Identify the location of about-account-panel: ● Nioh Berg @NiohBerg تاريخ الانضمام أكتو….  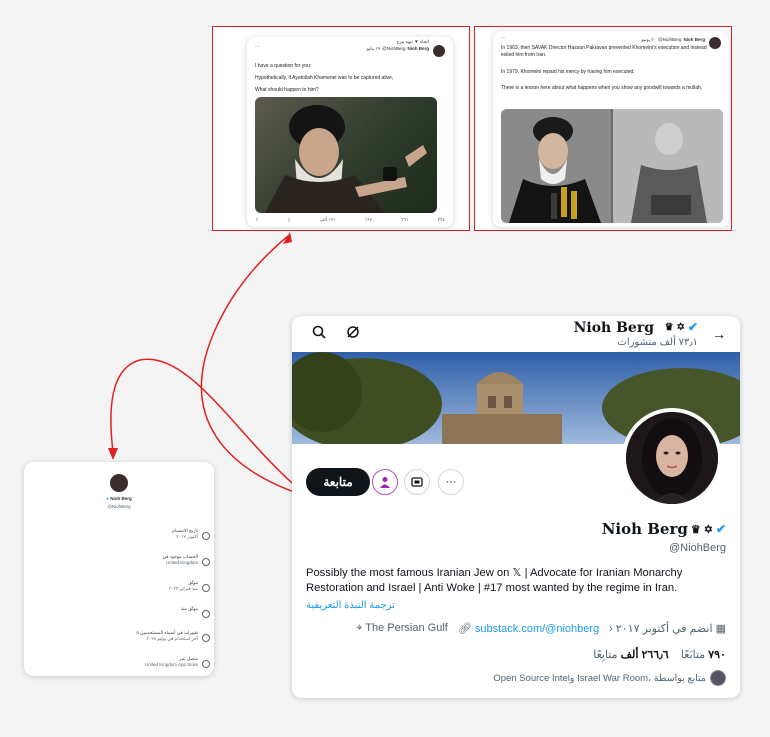
(119, 569).